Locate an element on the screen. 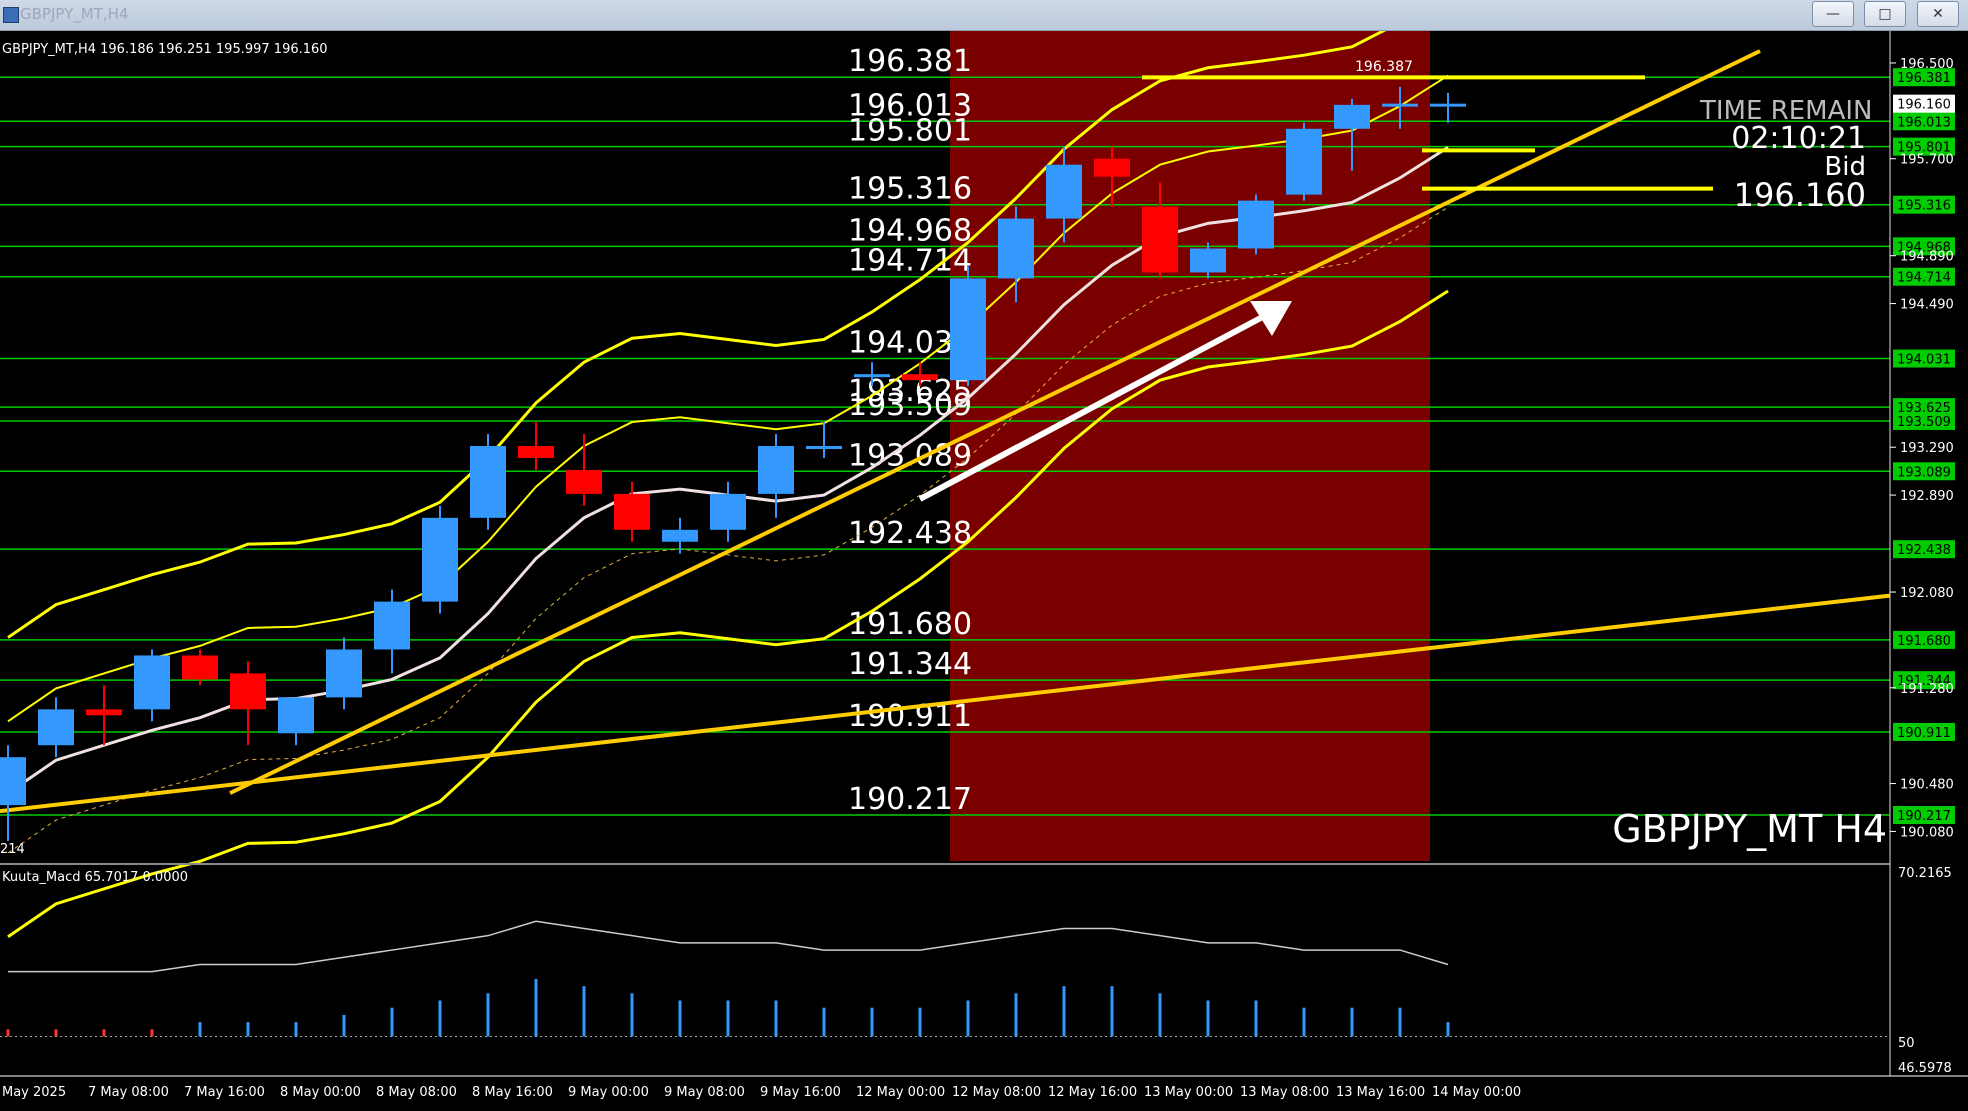 The height and width of the screenshot is (1111, 1968). time-axis-label: 12 May 16:00 is located at coordinates (1092, 1092).